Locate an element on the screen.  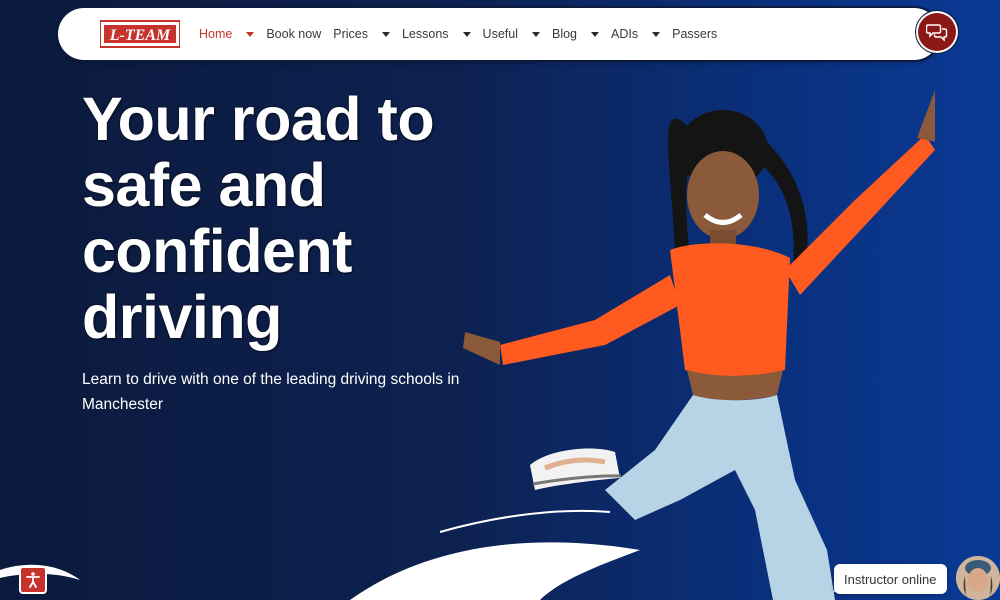
nav-blog-label: Blog is located at coordinates (564, 34).